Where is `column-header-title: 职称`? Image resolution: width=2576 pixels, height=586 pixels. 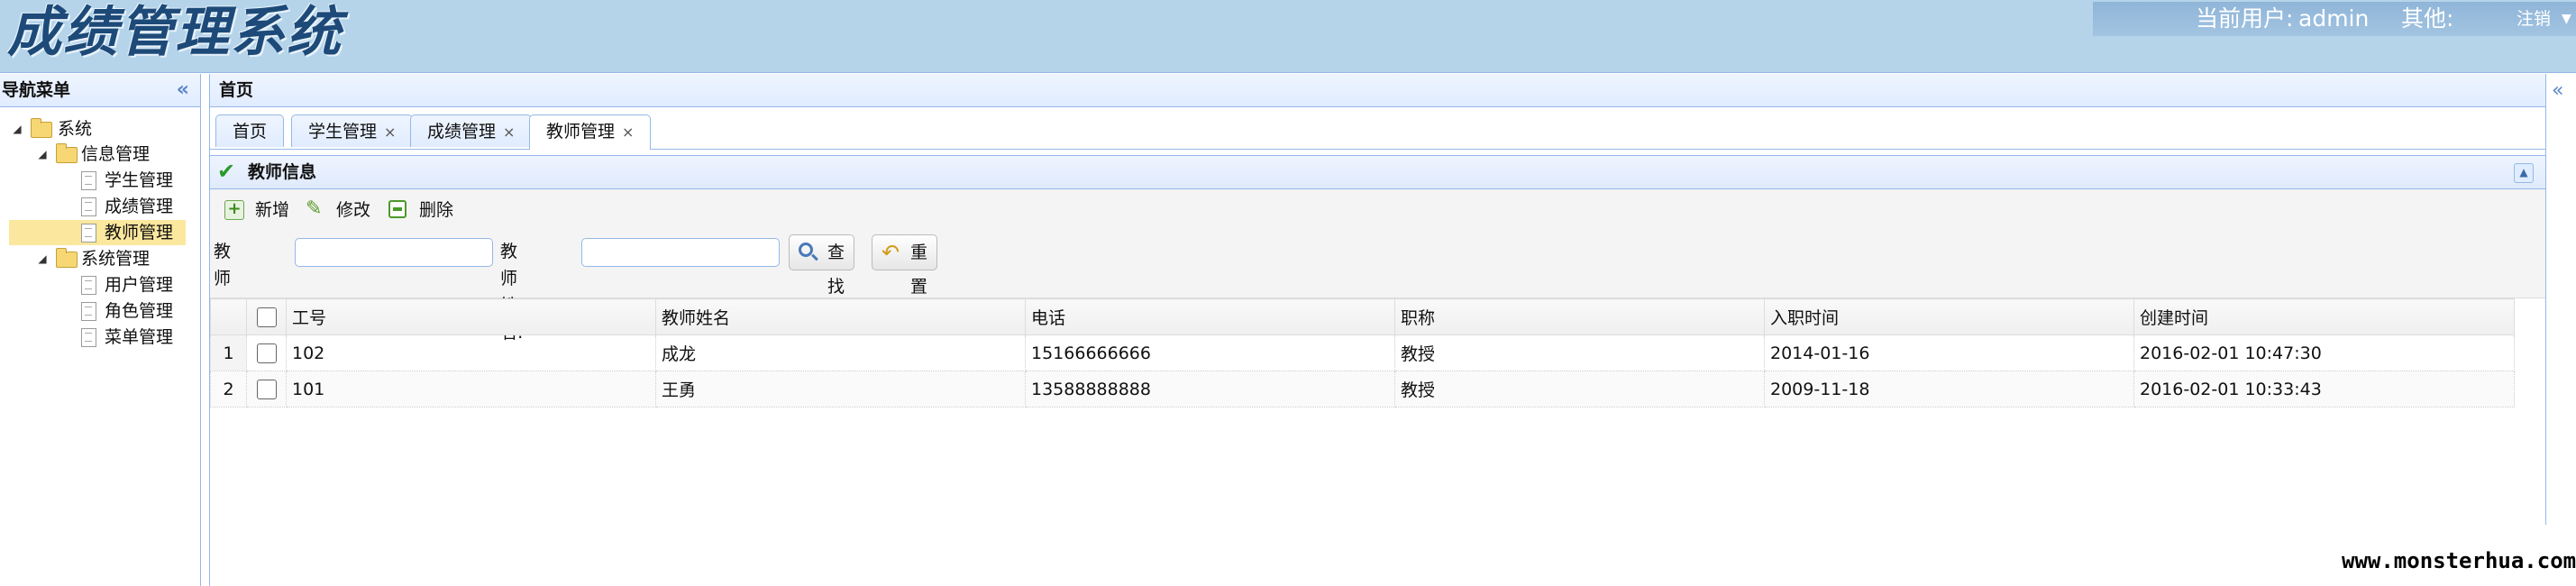
column-header-title: 职称 is located at coordinates (1579, 316).